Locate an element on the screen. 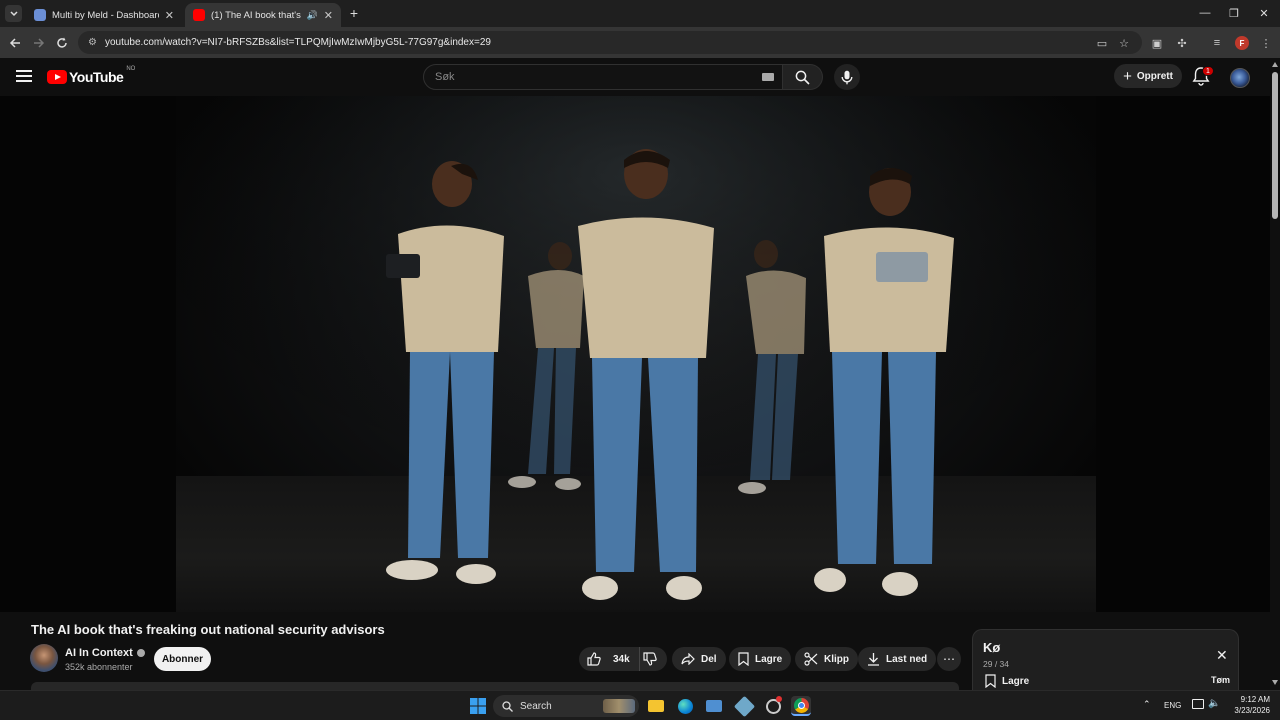 Image resolution: width=1280 pixels, height=720 pixels. windows-start-icon is located at coordinates (478, 706).